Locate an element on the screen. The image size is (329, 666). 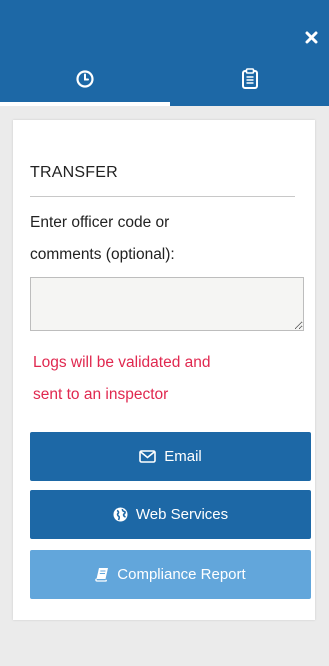
instruction-text-line1: Enter officer code or is located at coordinates (100, 222).